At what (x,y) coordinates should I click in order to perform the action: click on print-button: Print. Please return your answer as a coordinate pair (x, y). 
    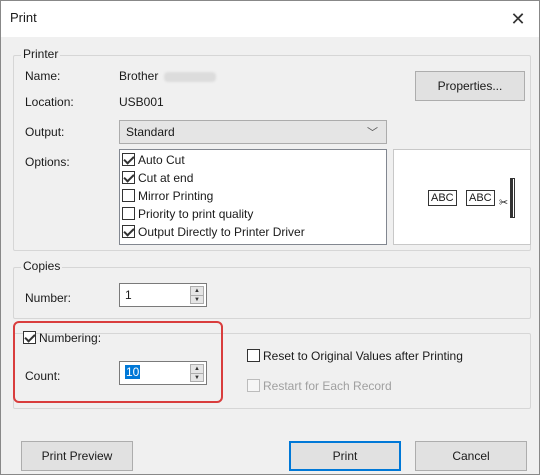
    Looking at the image, I should click on (345, 456).